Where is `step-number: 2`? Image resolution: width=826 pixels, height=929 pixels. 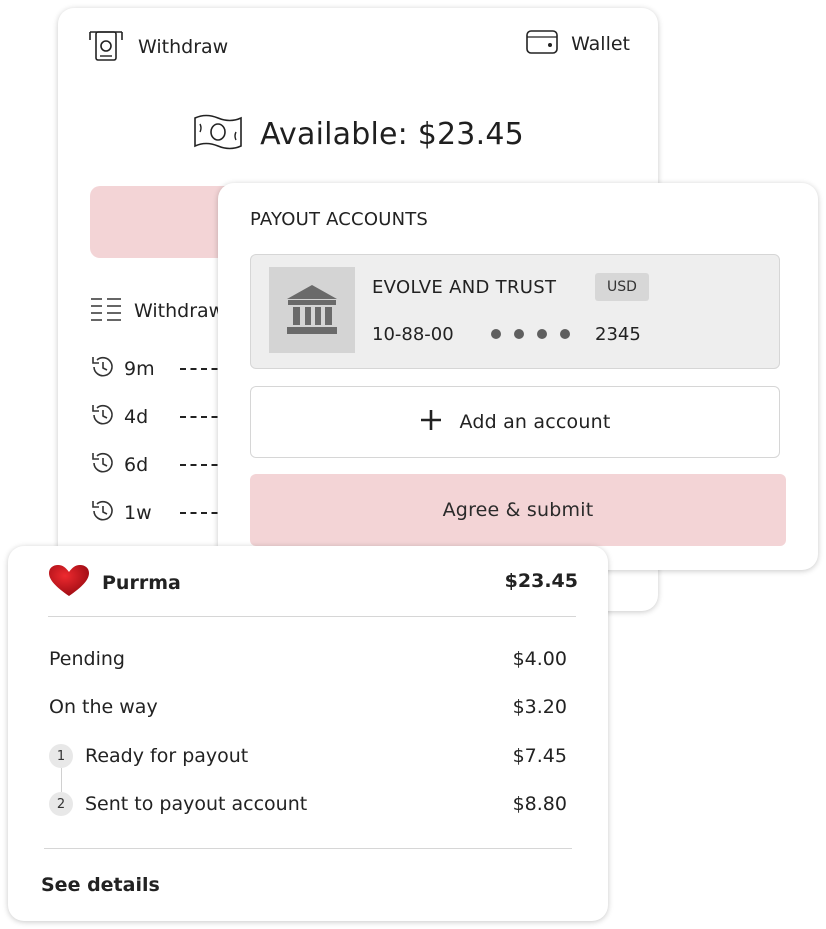 step-number: 2 is located at coordinates (61, 804).